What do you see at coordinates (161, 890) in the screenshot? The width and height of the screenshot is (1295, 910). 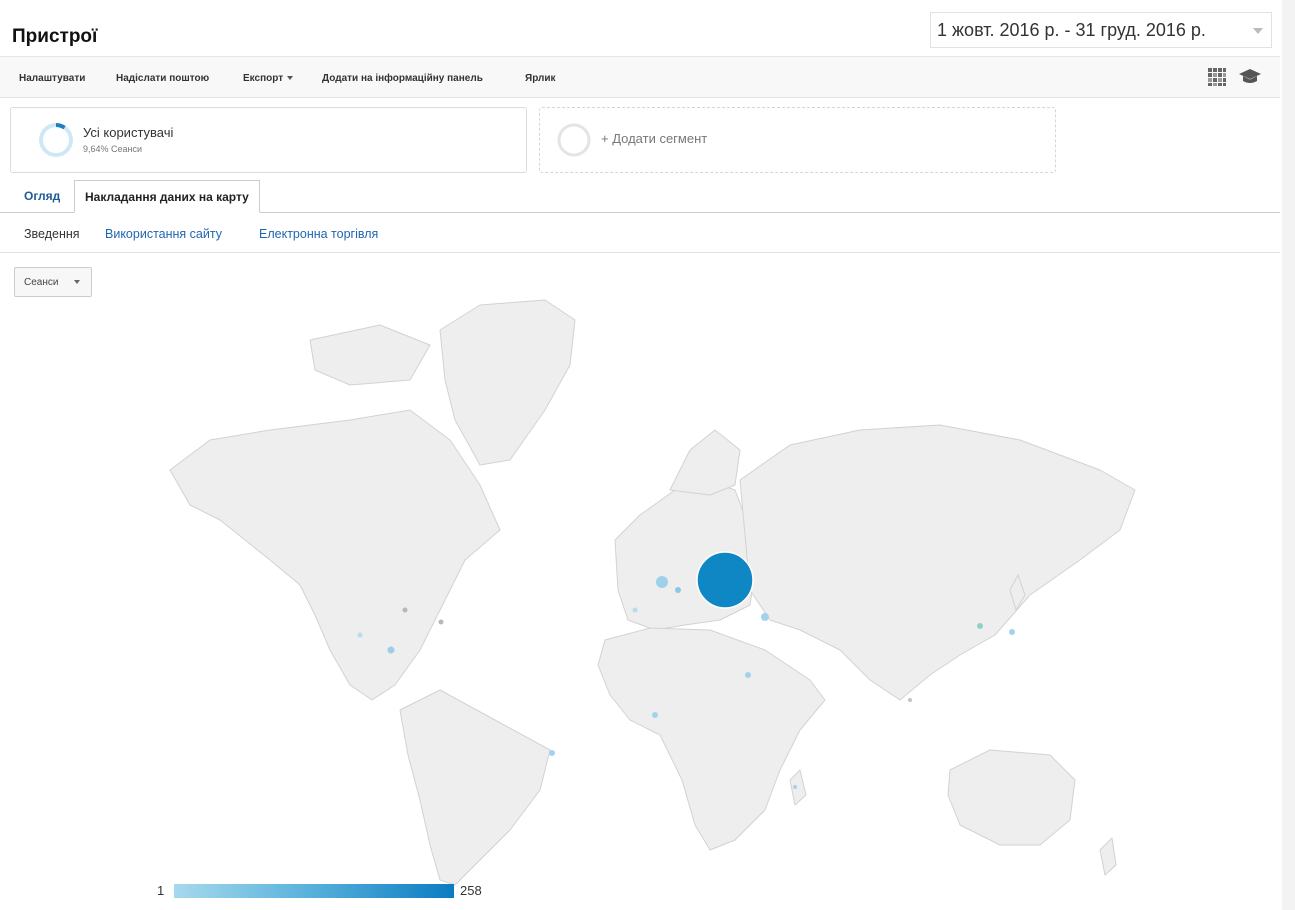 I see `legend-min-label: 1` at bounding box center [161, 890].